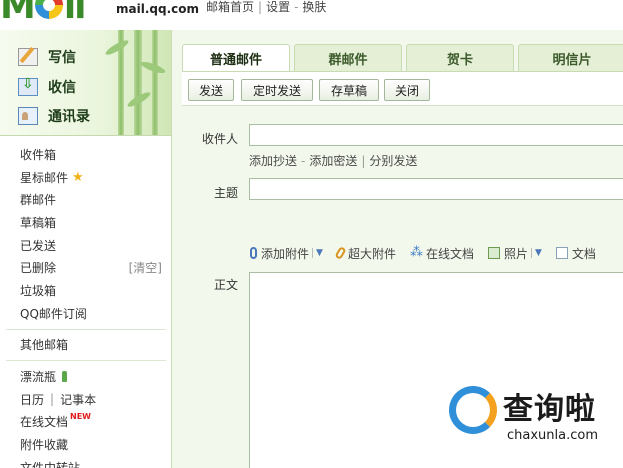 This screenshot has height=468, width=623. I want to click on folder-label: 群邮件, so click(38, 200).